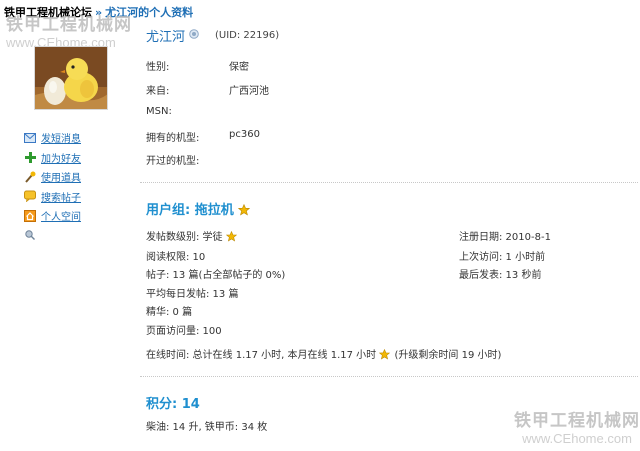 The image size is (640, 451). Describe the element at coordinates (30, 196) in the screenshot. I see `chat-bubble-icon` at that location.